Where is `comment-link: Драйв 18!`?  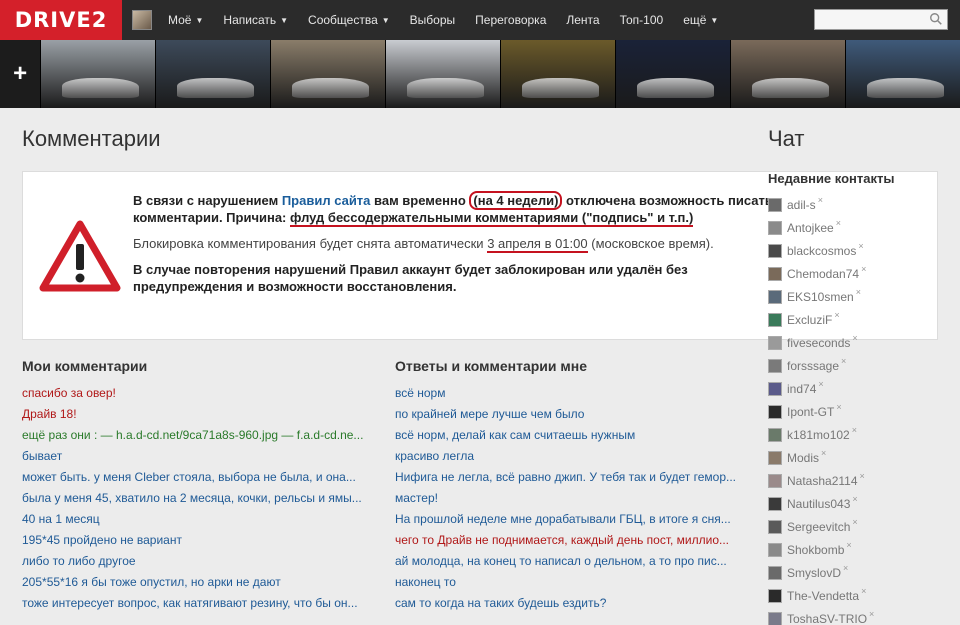 comment-link: Драйв 18! is located at coordinates (199, 414).